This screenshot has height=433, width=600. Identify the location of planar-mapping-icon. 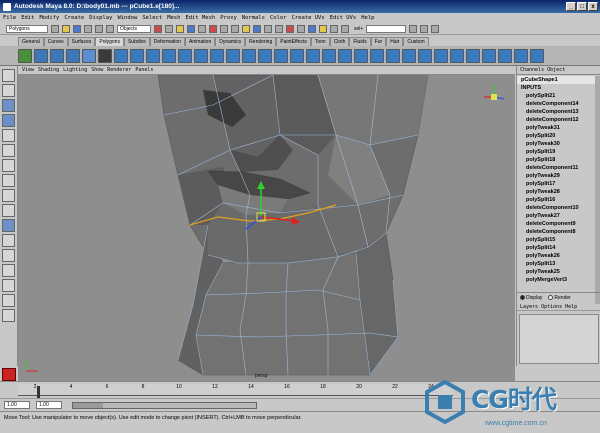
(521, 55).